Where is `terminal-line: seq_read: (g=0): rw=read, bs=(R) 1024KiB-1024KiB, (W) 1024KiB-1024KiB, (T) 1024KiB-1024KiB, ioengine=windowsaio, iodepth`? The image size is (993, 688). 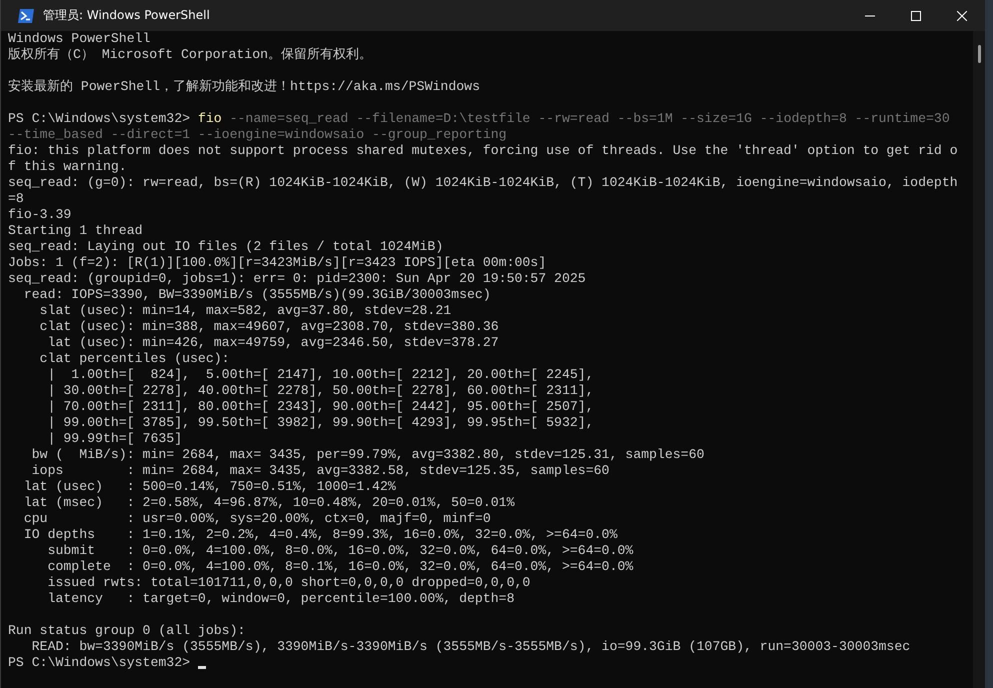 terminal-line: seq_read: (g=0): rw=read, bs=(R) 1024KiB-1024KiB, (W) 1024KiB-1024KiB, (T) 1024KiB-1024KiB, ioengine=windowsaio, iodepth is located at coordinates (483, 183).